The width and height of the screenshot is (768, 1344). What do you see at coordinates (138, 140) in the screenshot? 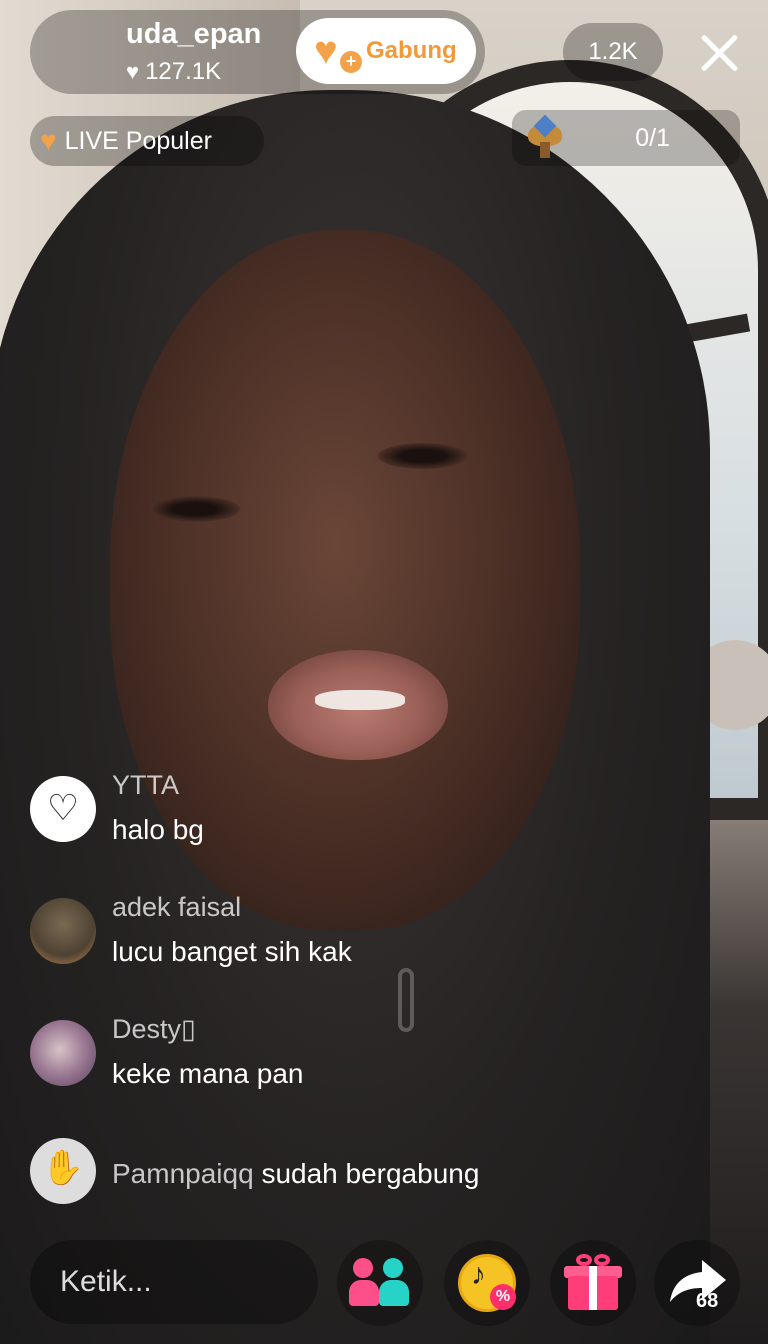
I see `popular-label: LIVE Populer` at bounding box center [138, 140].